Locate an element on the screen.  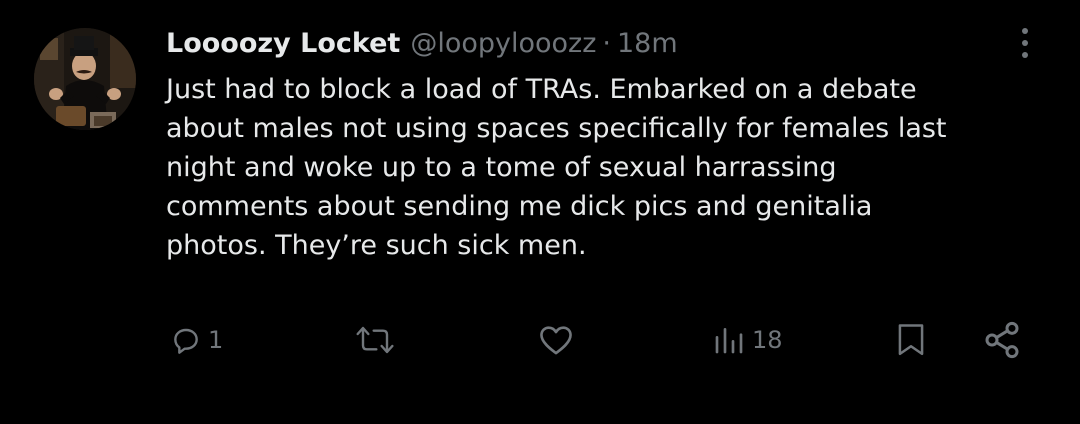
more-icon is located at coordinates (1025, 31).